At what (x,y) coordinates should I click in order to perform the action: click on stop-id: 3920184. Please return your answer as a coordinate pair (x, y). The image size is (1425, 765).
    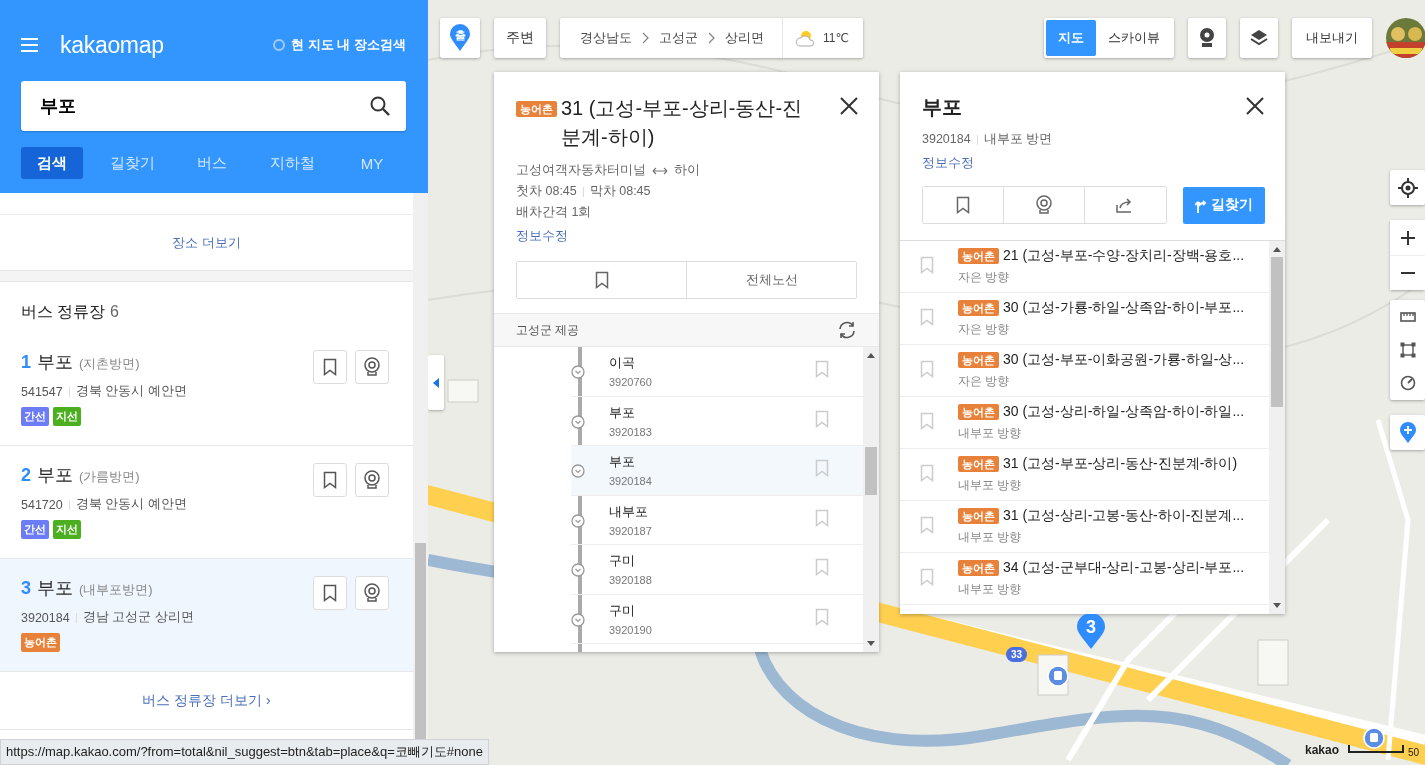
    Looking at the image, I should click on (630, 481).